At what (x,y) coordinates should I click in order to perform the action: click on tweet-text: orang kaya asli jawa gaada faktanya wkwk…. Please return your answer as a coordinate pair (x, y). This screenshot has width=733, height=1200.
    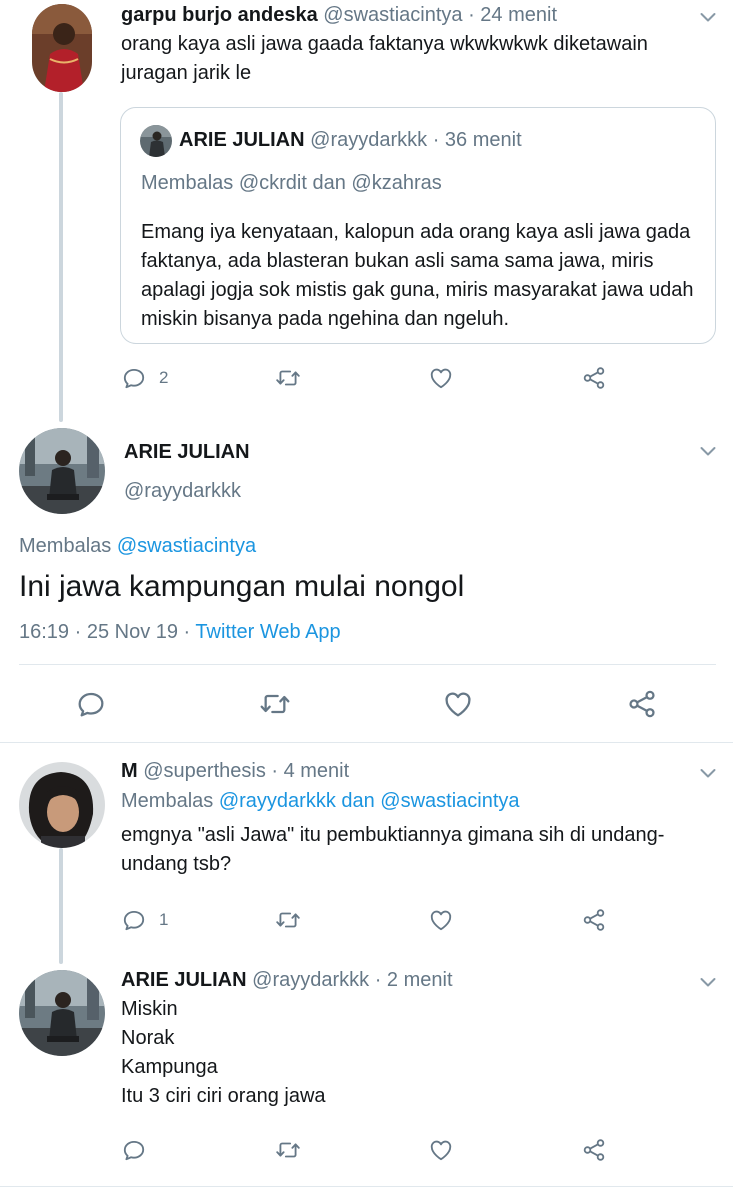
    Looking at the image, I should click on (384, 58).